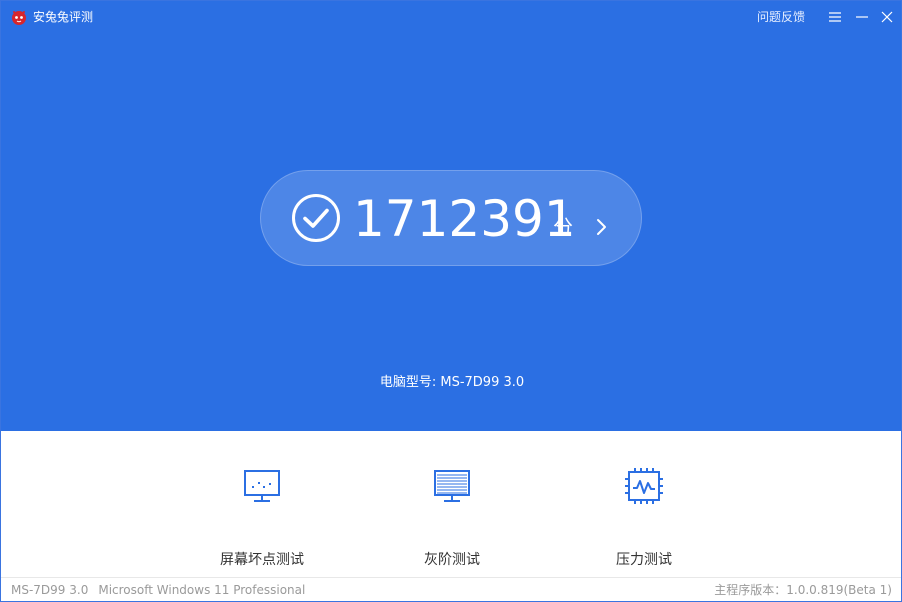 The width and height of the screenshot is (902, 602). I want to click on status-model: MS-7D99 3.0, so click(50, 590).